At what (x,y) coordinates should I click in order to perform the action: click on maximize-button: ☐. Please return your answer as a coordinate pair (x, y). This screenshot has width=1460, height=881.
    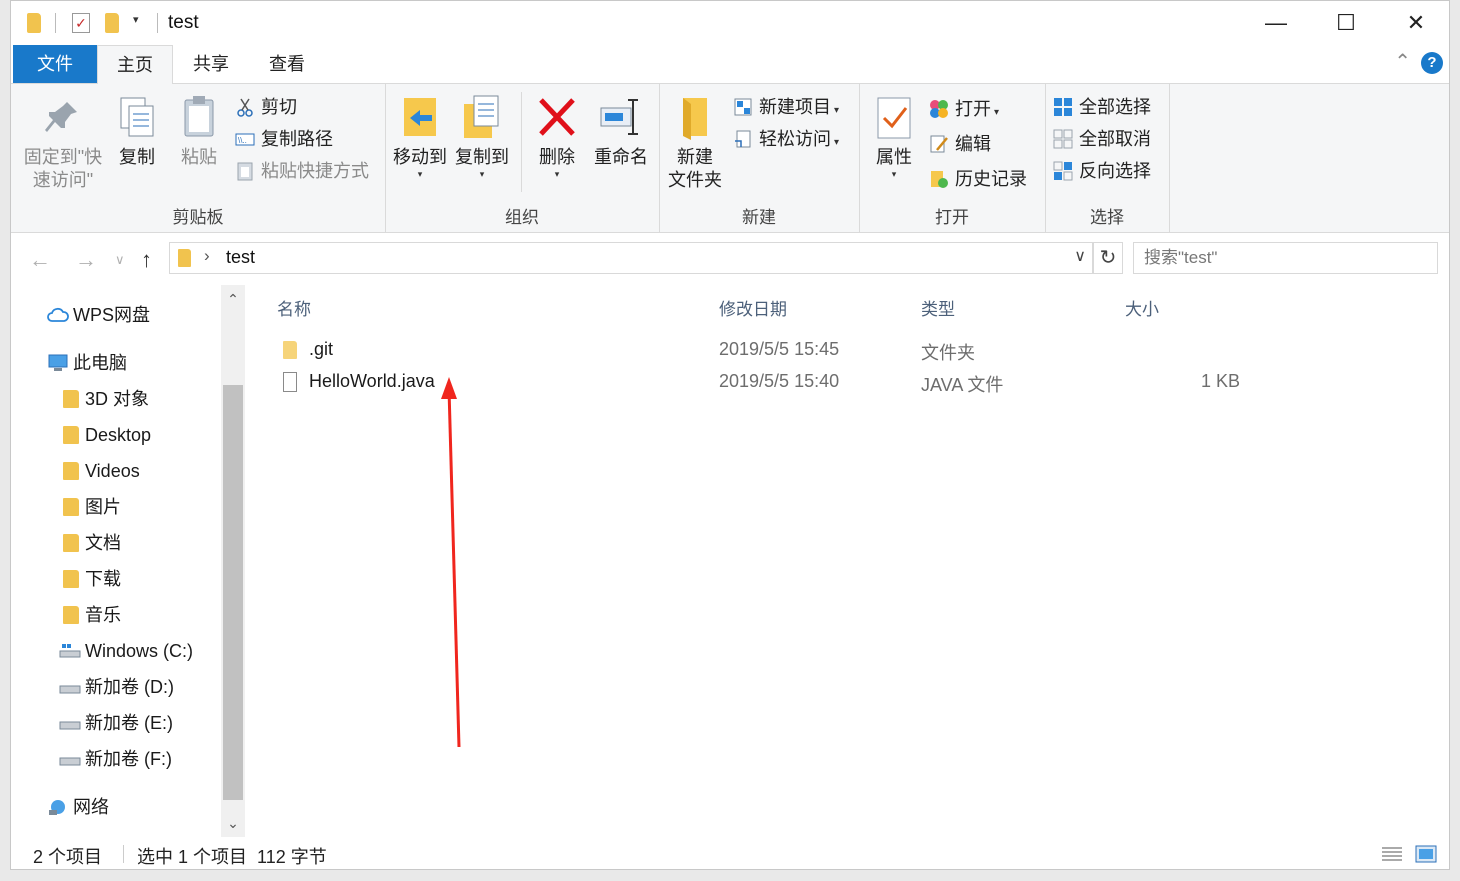
    Looking at the image, I should click on (1346, 23).